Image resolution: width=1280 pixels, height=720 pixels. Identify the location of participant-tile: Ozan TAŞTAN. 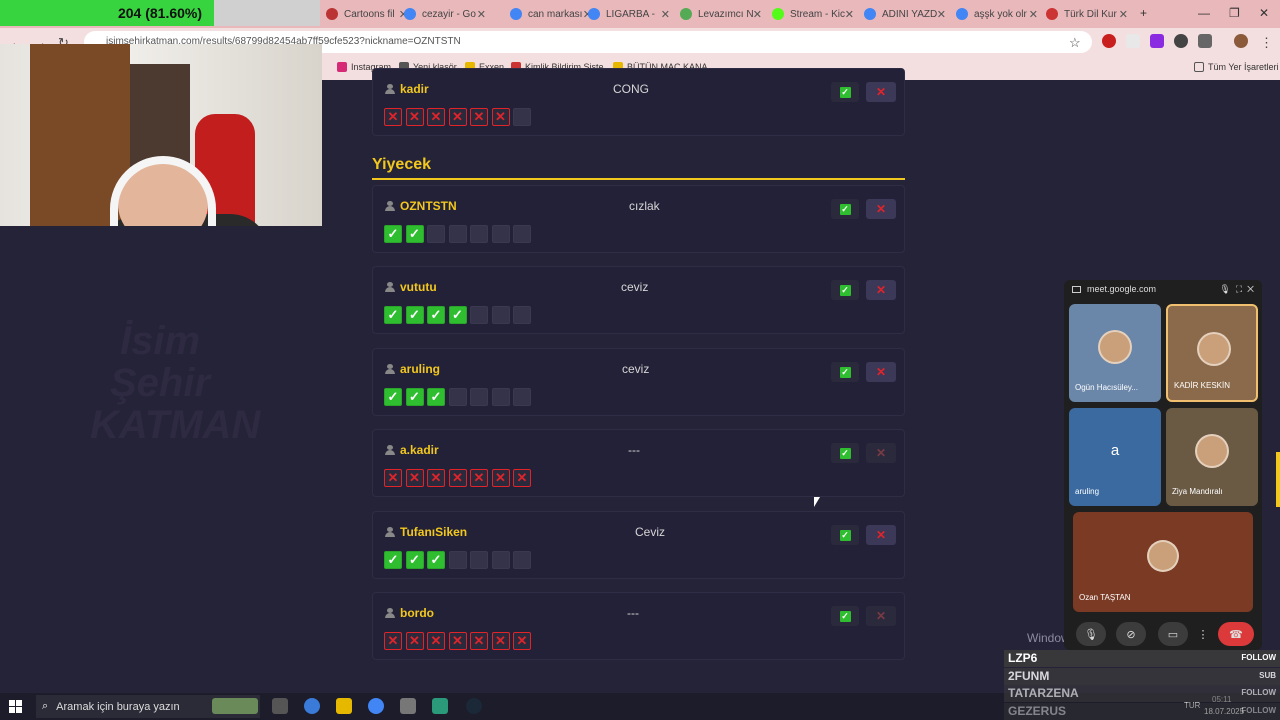
(1163, 562).